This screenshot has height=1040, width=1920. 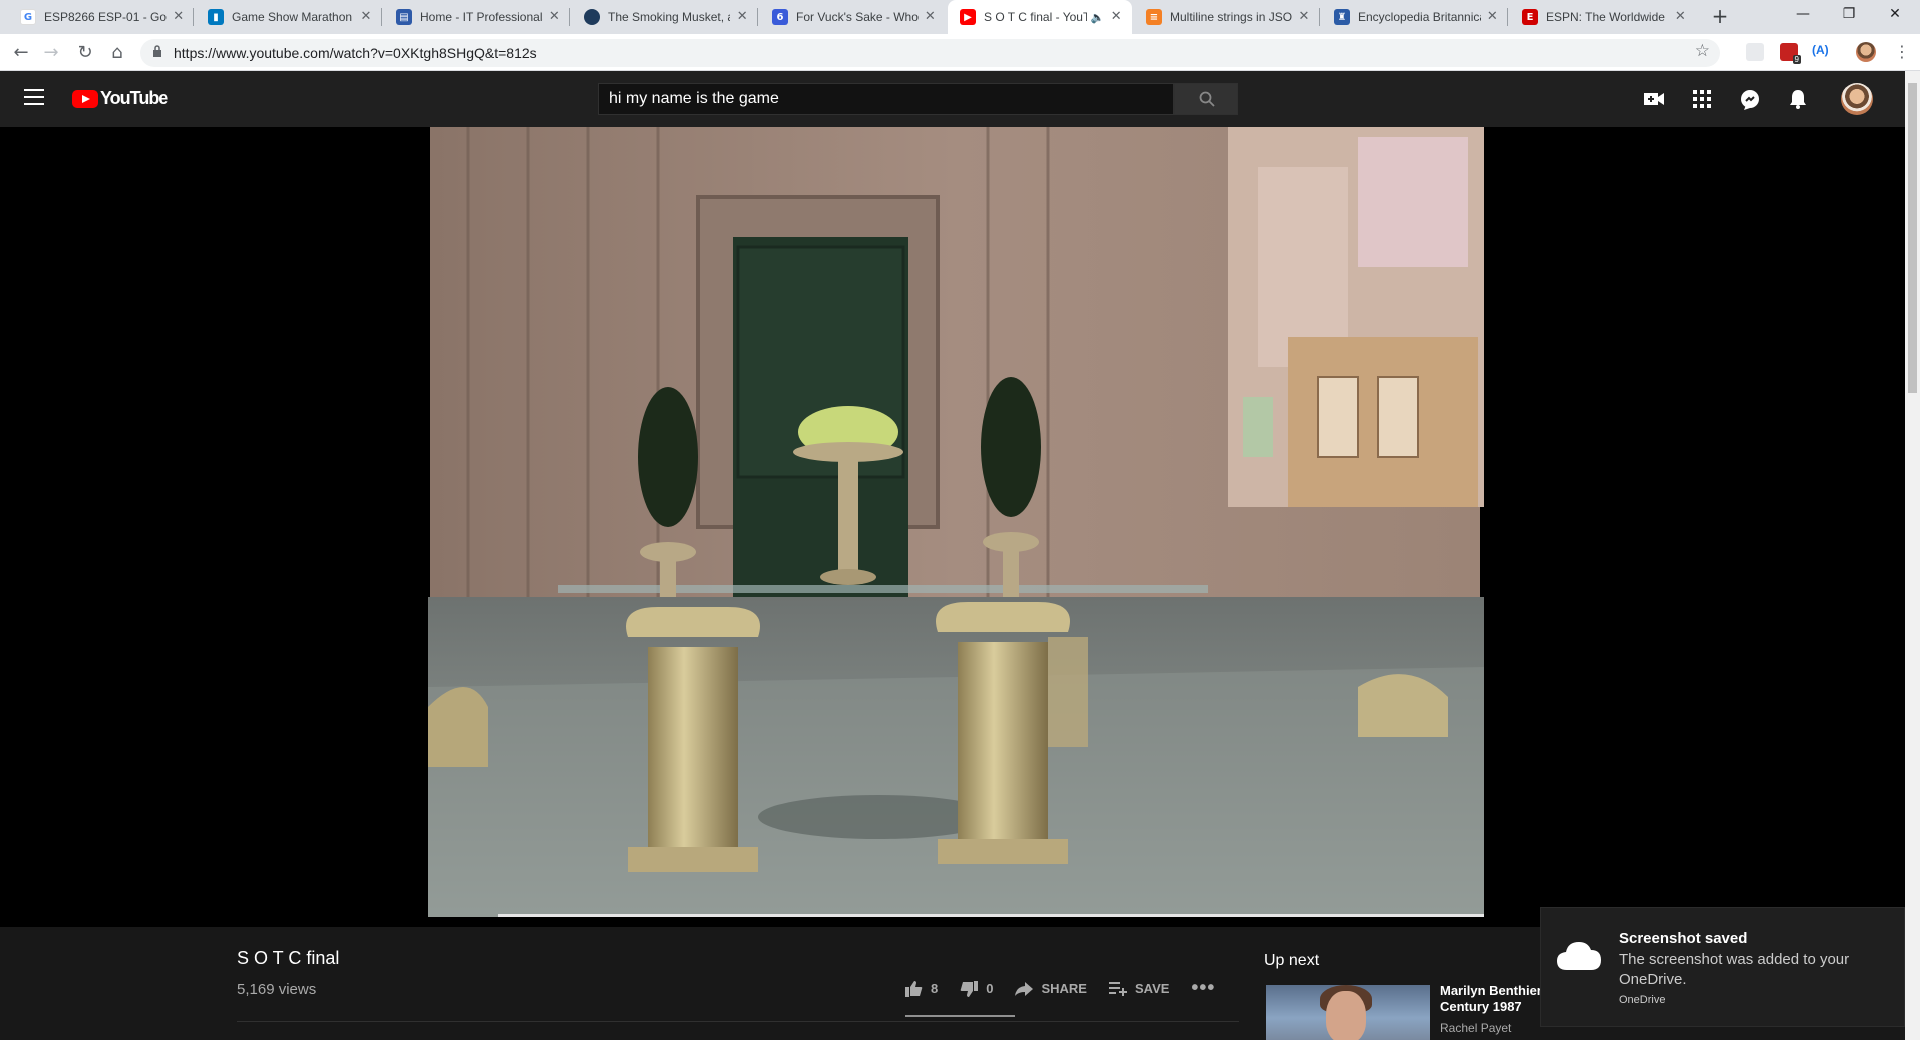 I want to click on speaker-icon: 🔈, so click(x=1098, y=17).